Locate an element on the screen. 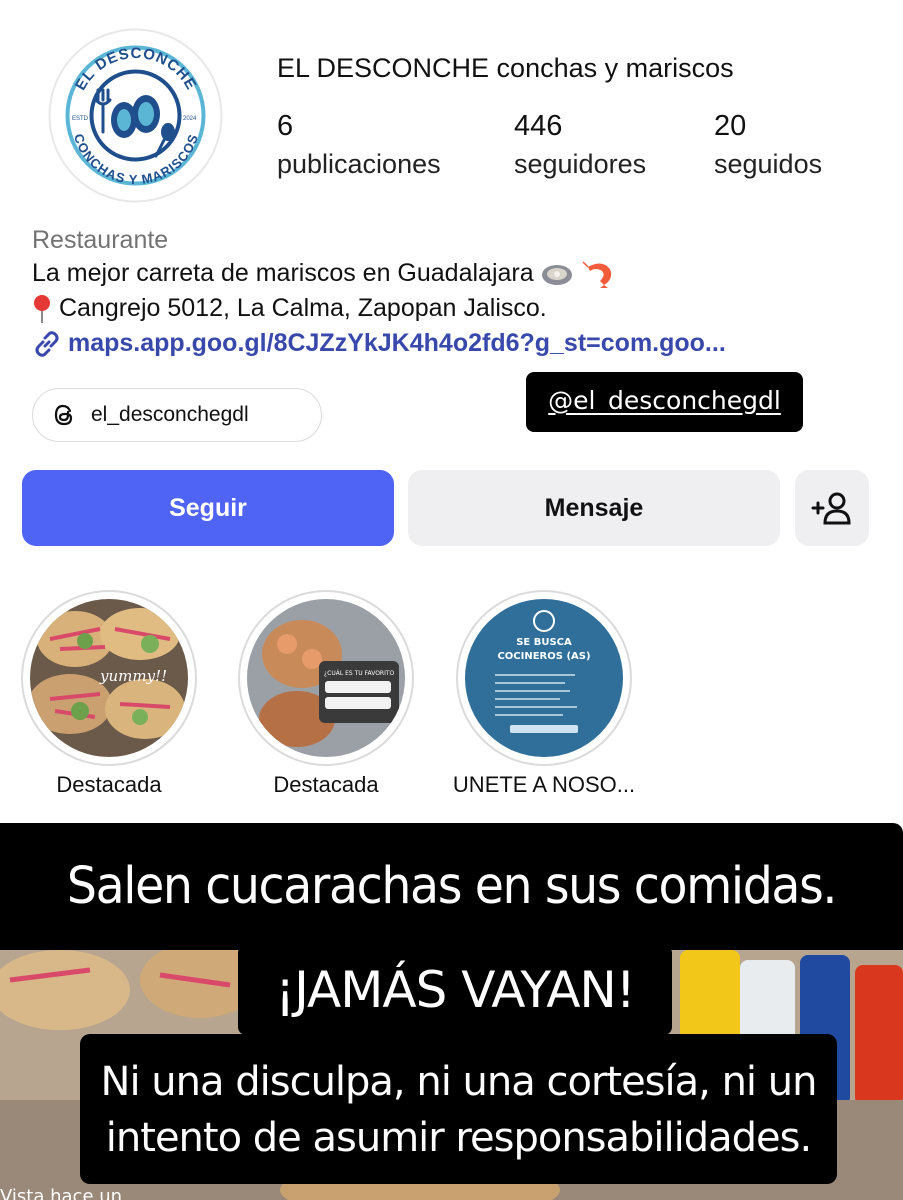  caption-complaint-line2: intento de asumir responsabilidades. is located at coordinates (458, 1138).